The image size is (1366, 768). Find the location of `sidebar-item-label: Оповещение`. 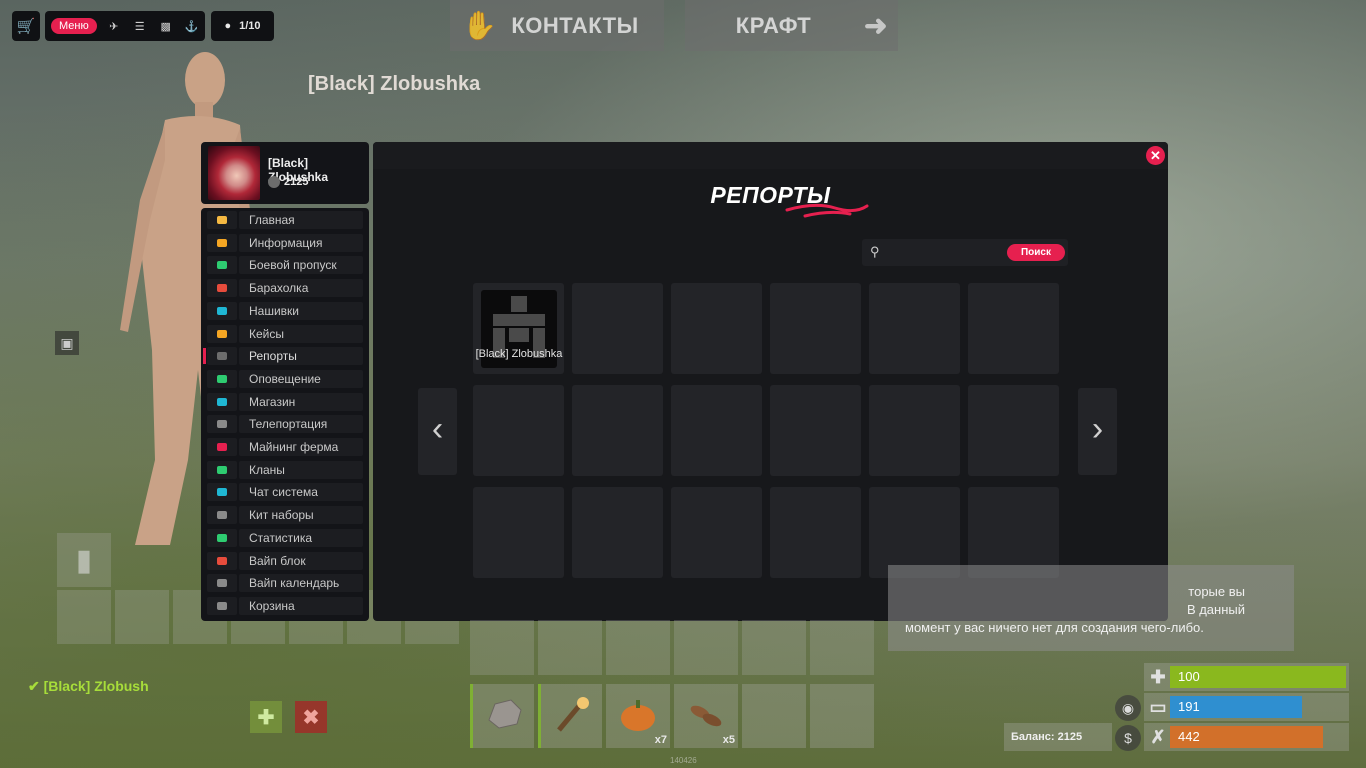

sidebar-item-label: Оповещение is located at coordinates (301, 378).